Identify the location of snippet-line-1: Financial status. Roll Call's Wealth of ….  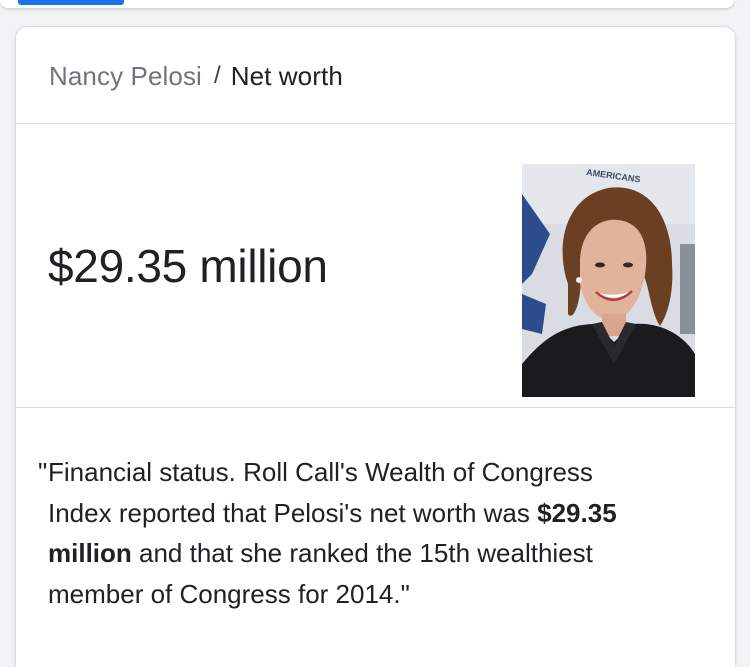
(320, 472).